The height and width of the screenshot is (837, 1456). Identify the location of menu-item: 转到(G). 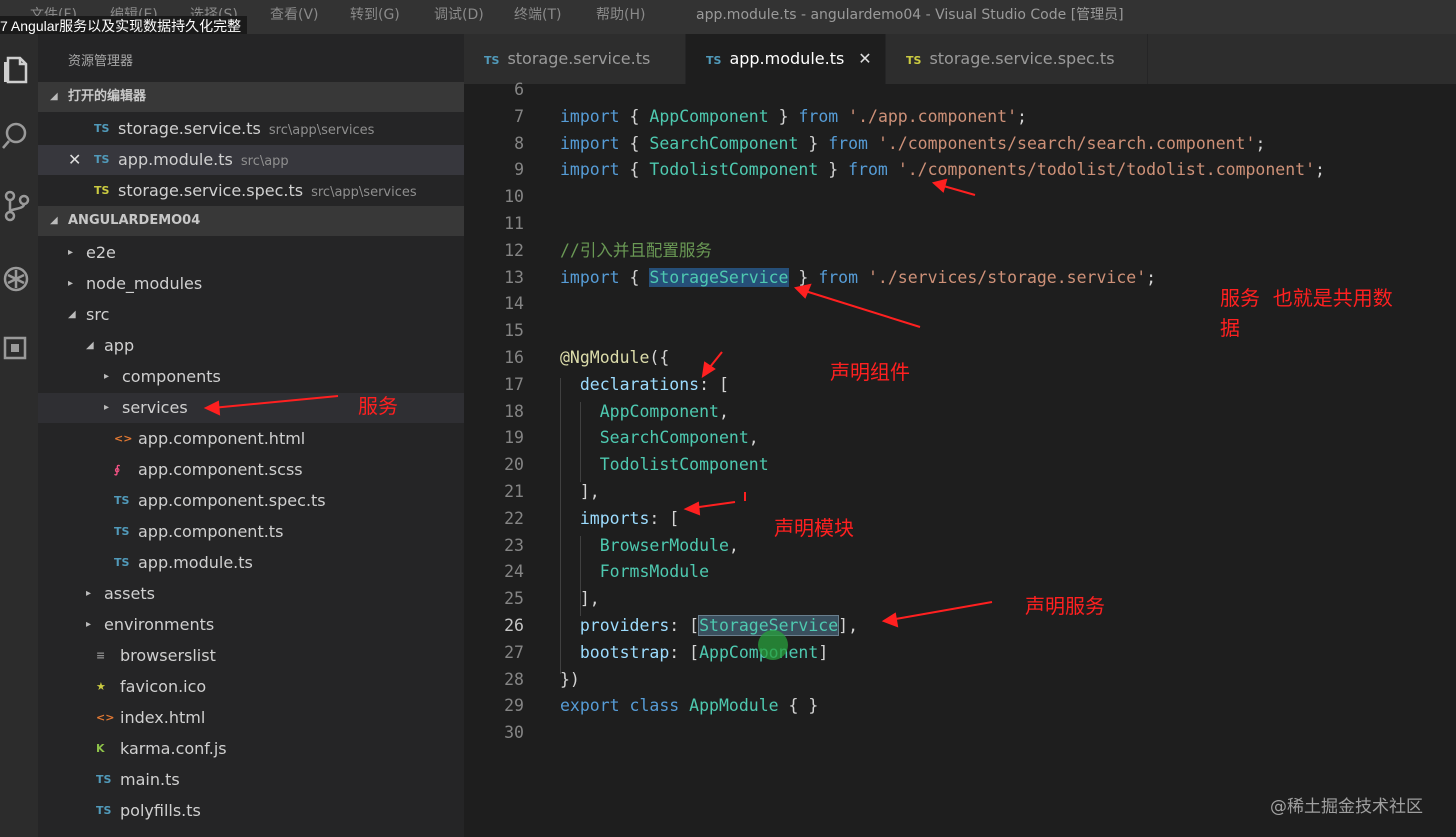
(375, 14).